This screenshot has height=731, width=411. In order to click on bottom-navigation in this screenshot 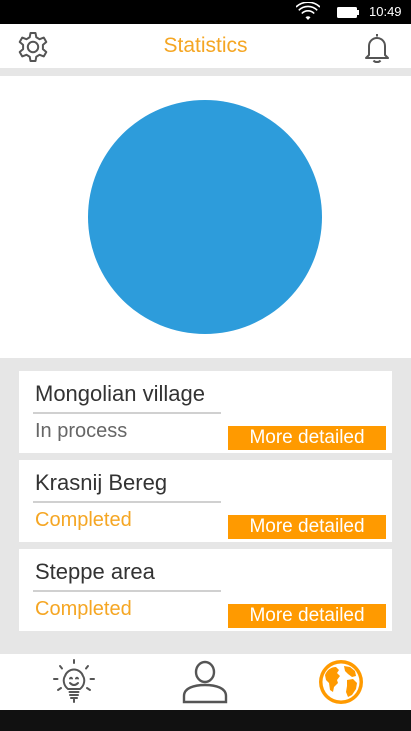, I will do `click(205, 682)`.